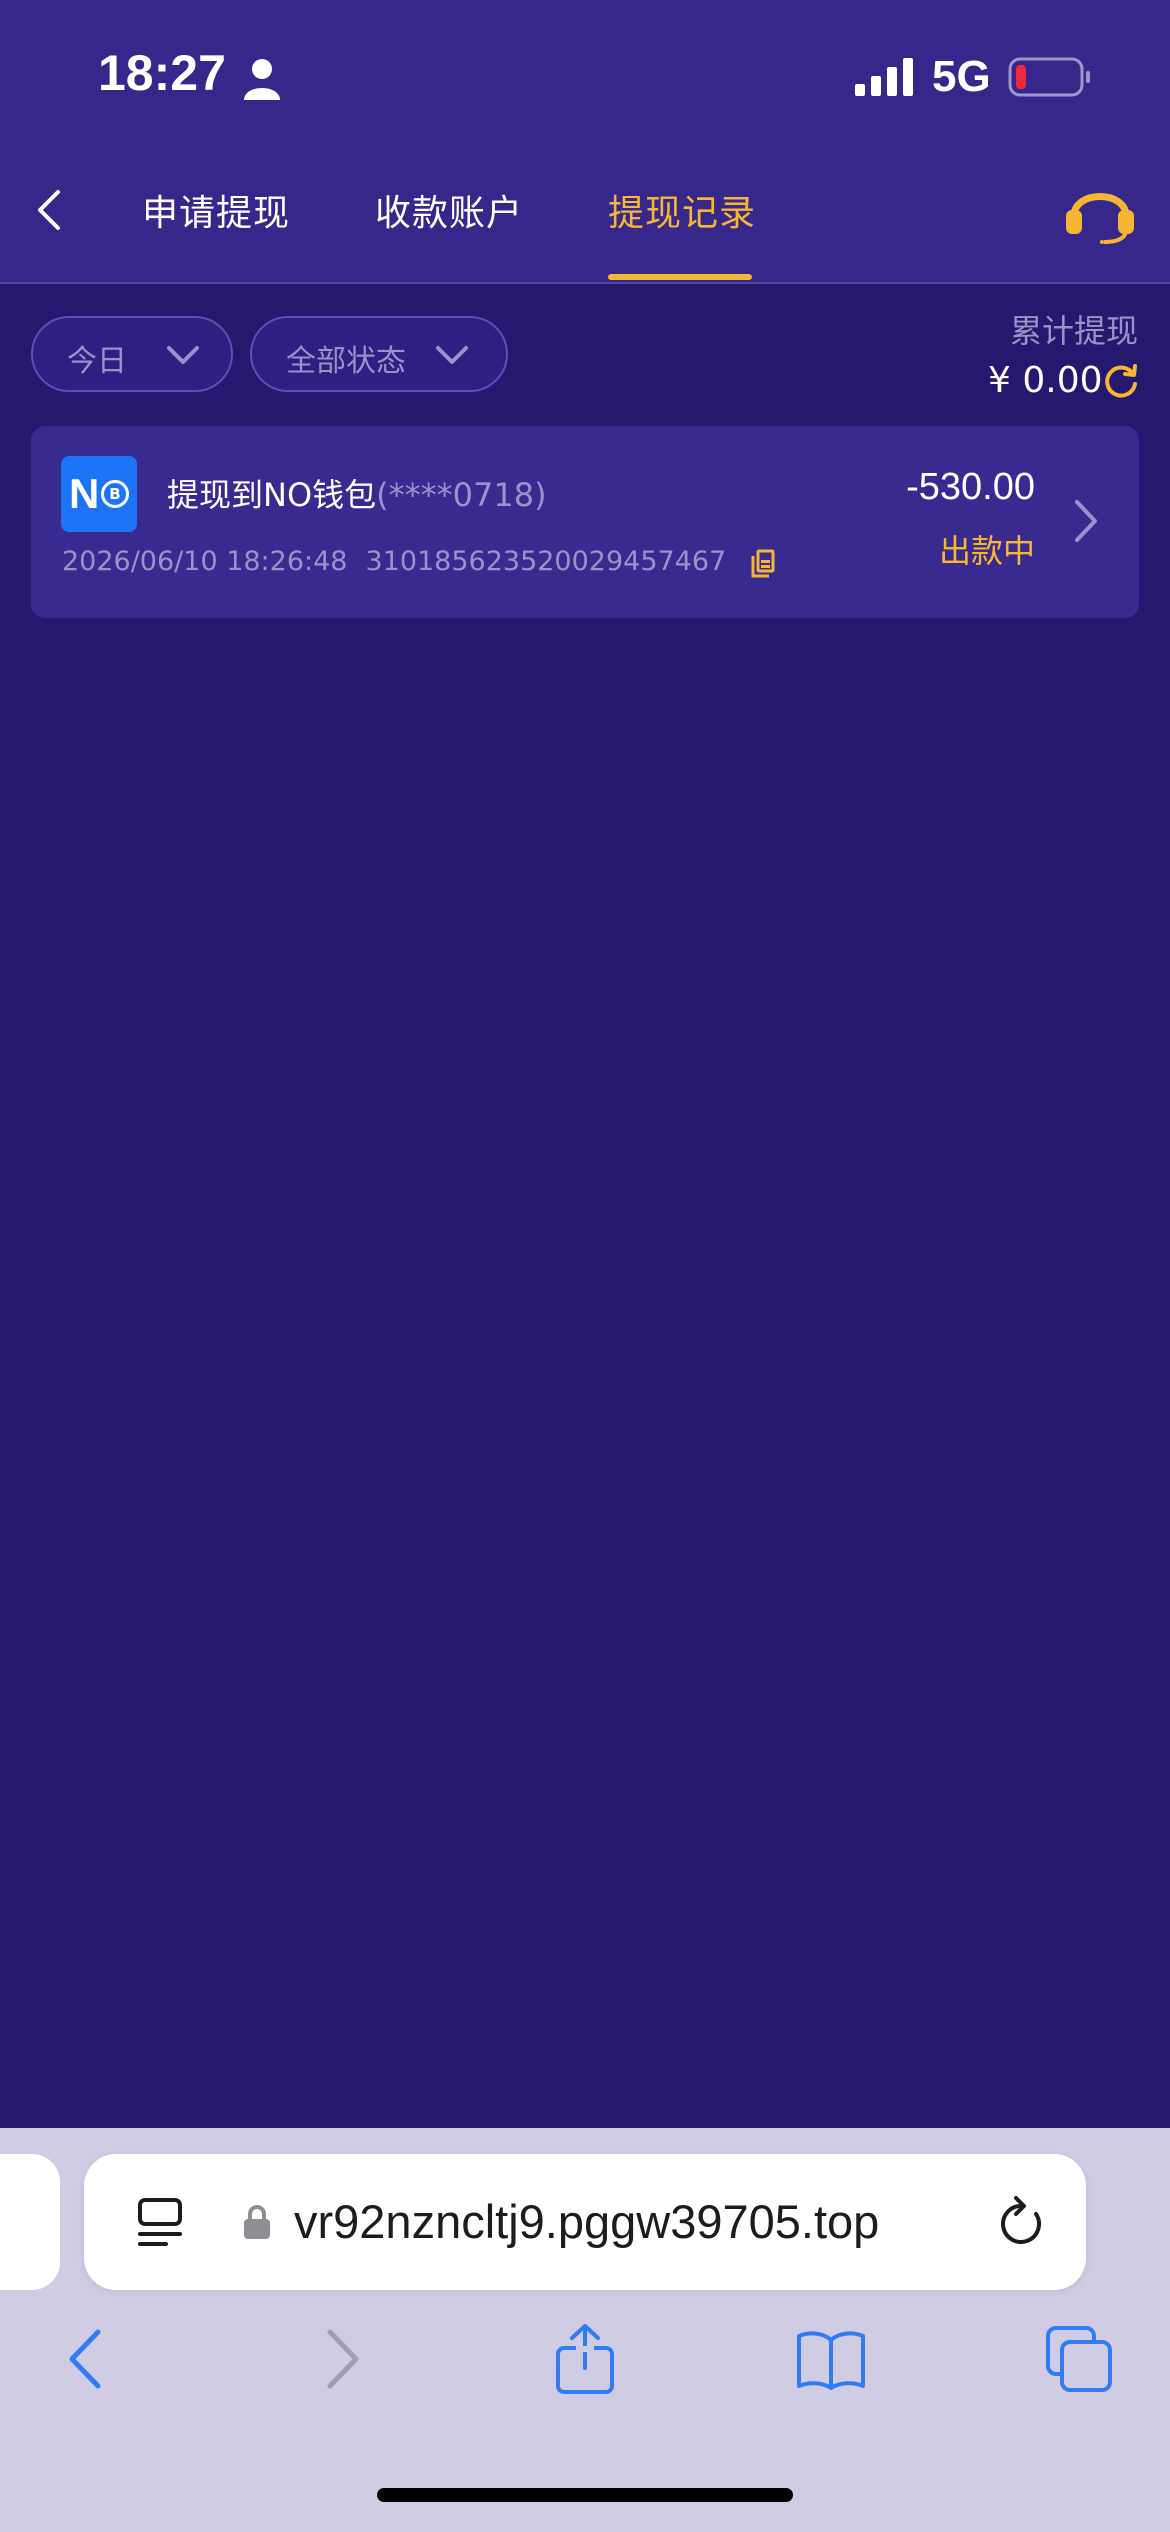 The image size is (1170, 2532). Describe the element at coordinates (682, 210) in the screenshot. I see `tab-withdraw-records: 提现记录` at that location.